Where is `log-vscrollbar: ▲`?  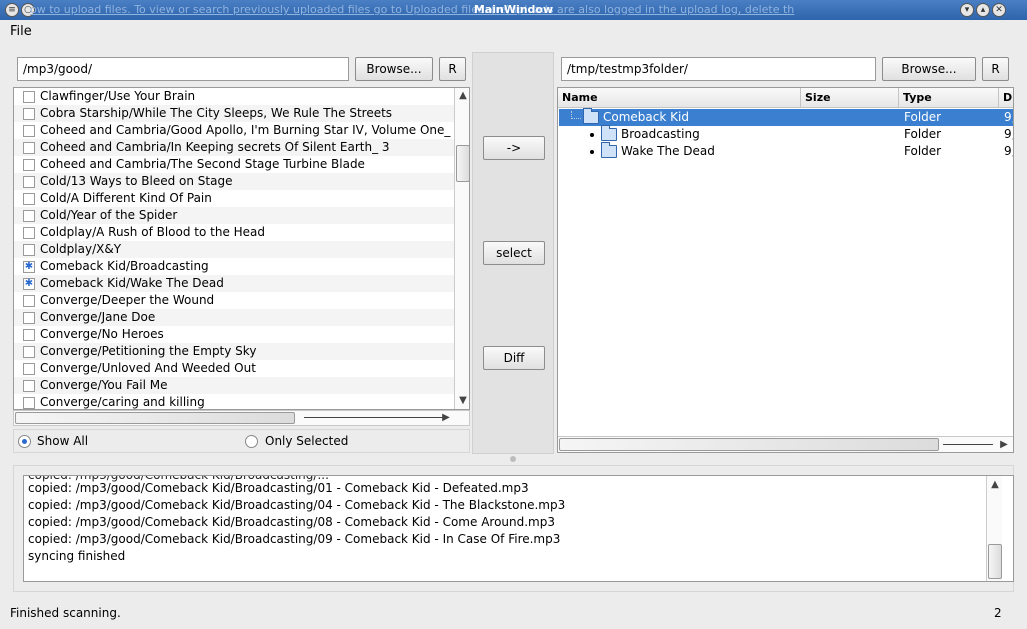 log-vscrollbar: ▲ is located at coordinates (994, 528).